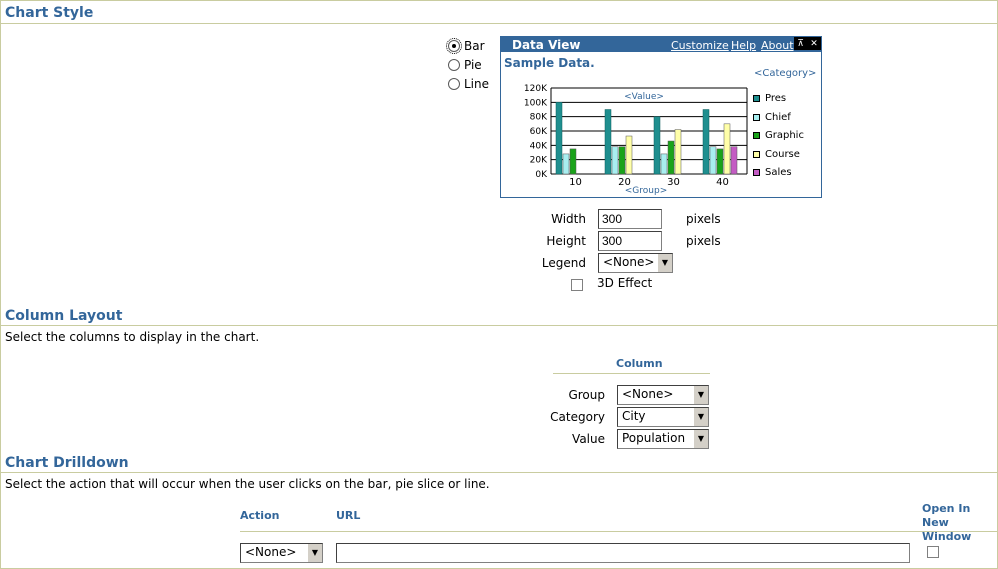 Image resolution: width=998 pixels, height=569 pixels. What do you see at coordinates (623, 553) in the screenshot?
I see `url-input` at bounding box center [623, 553].